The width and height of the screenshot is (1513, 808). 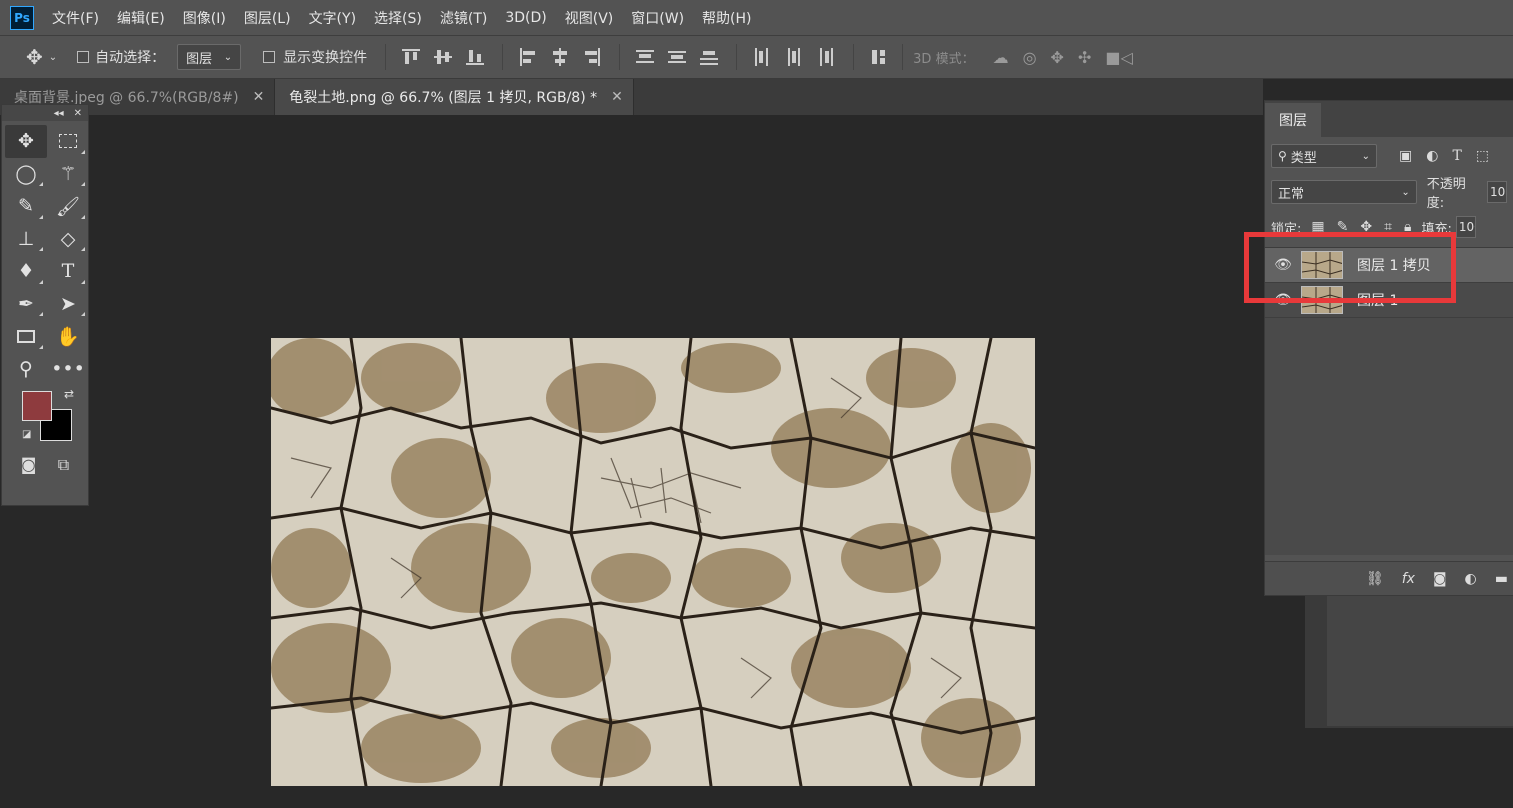 I want to click on distribute-right-icon, so click(x=826, y=57).